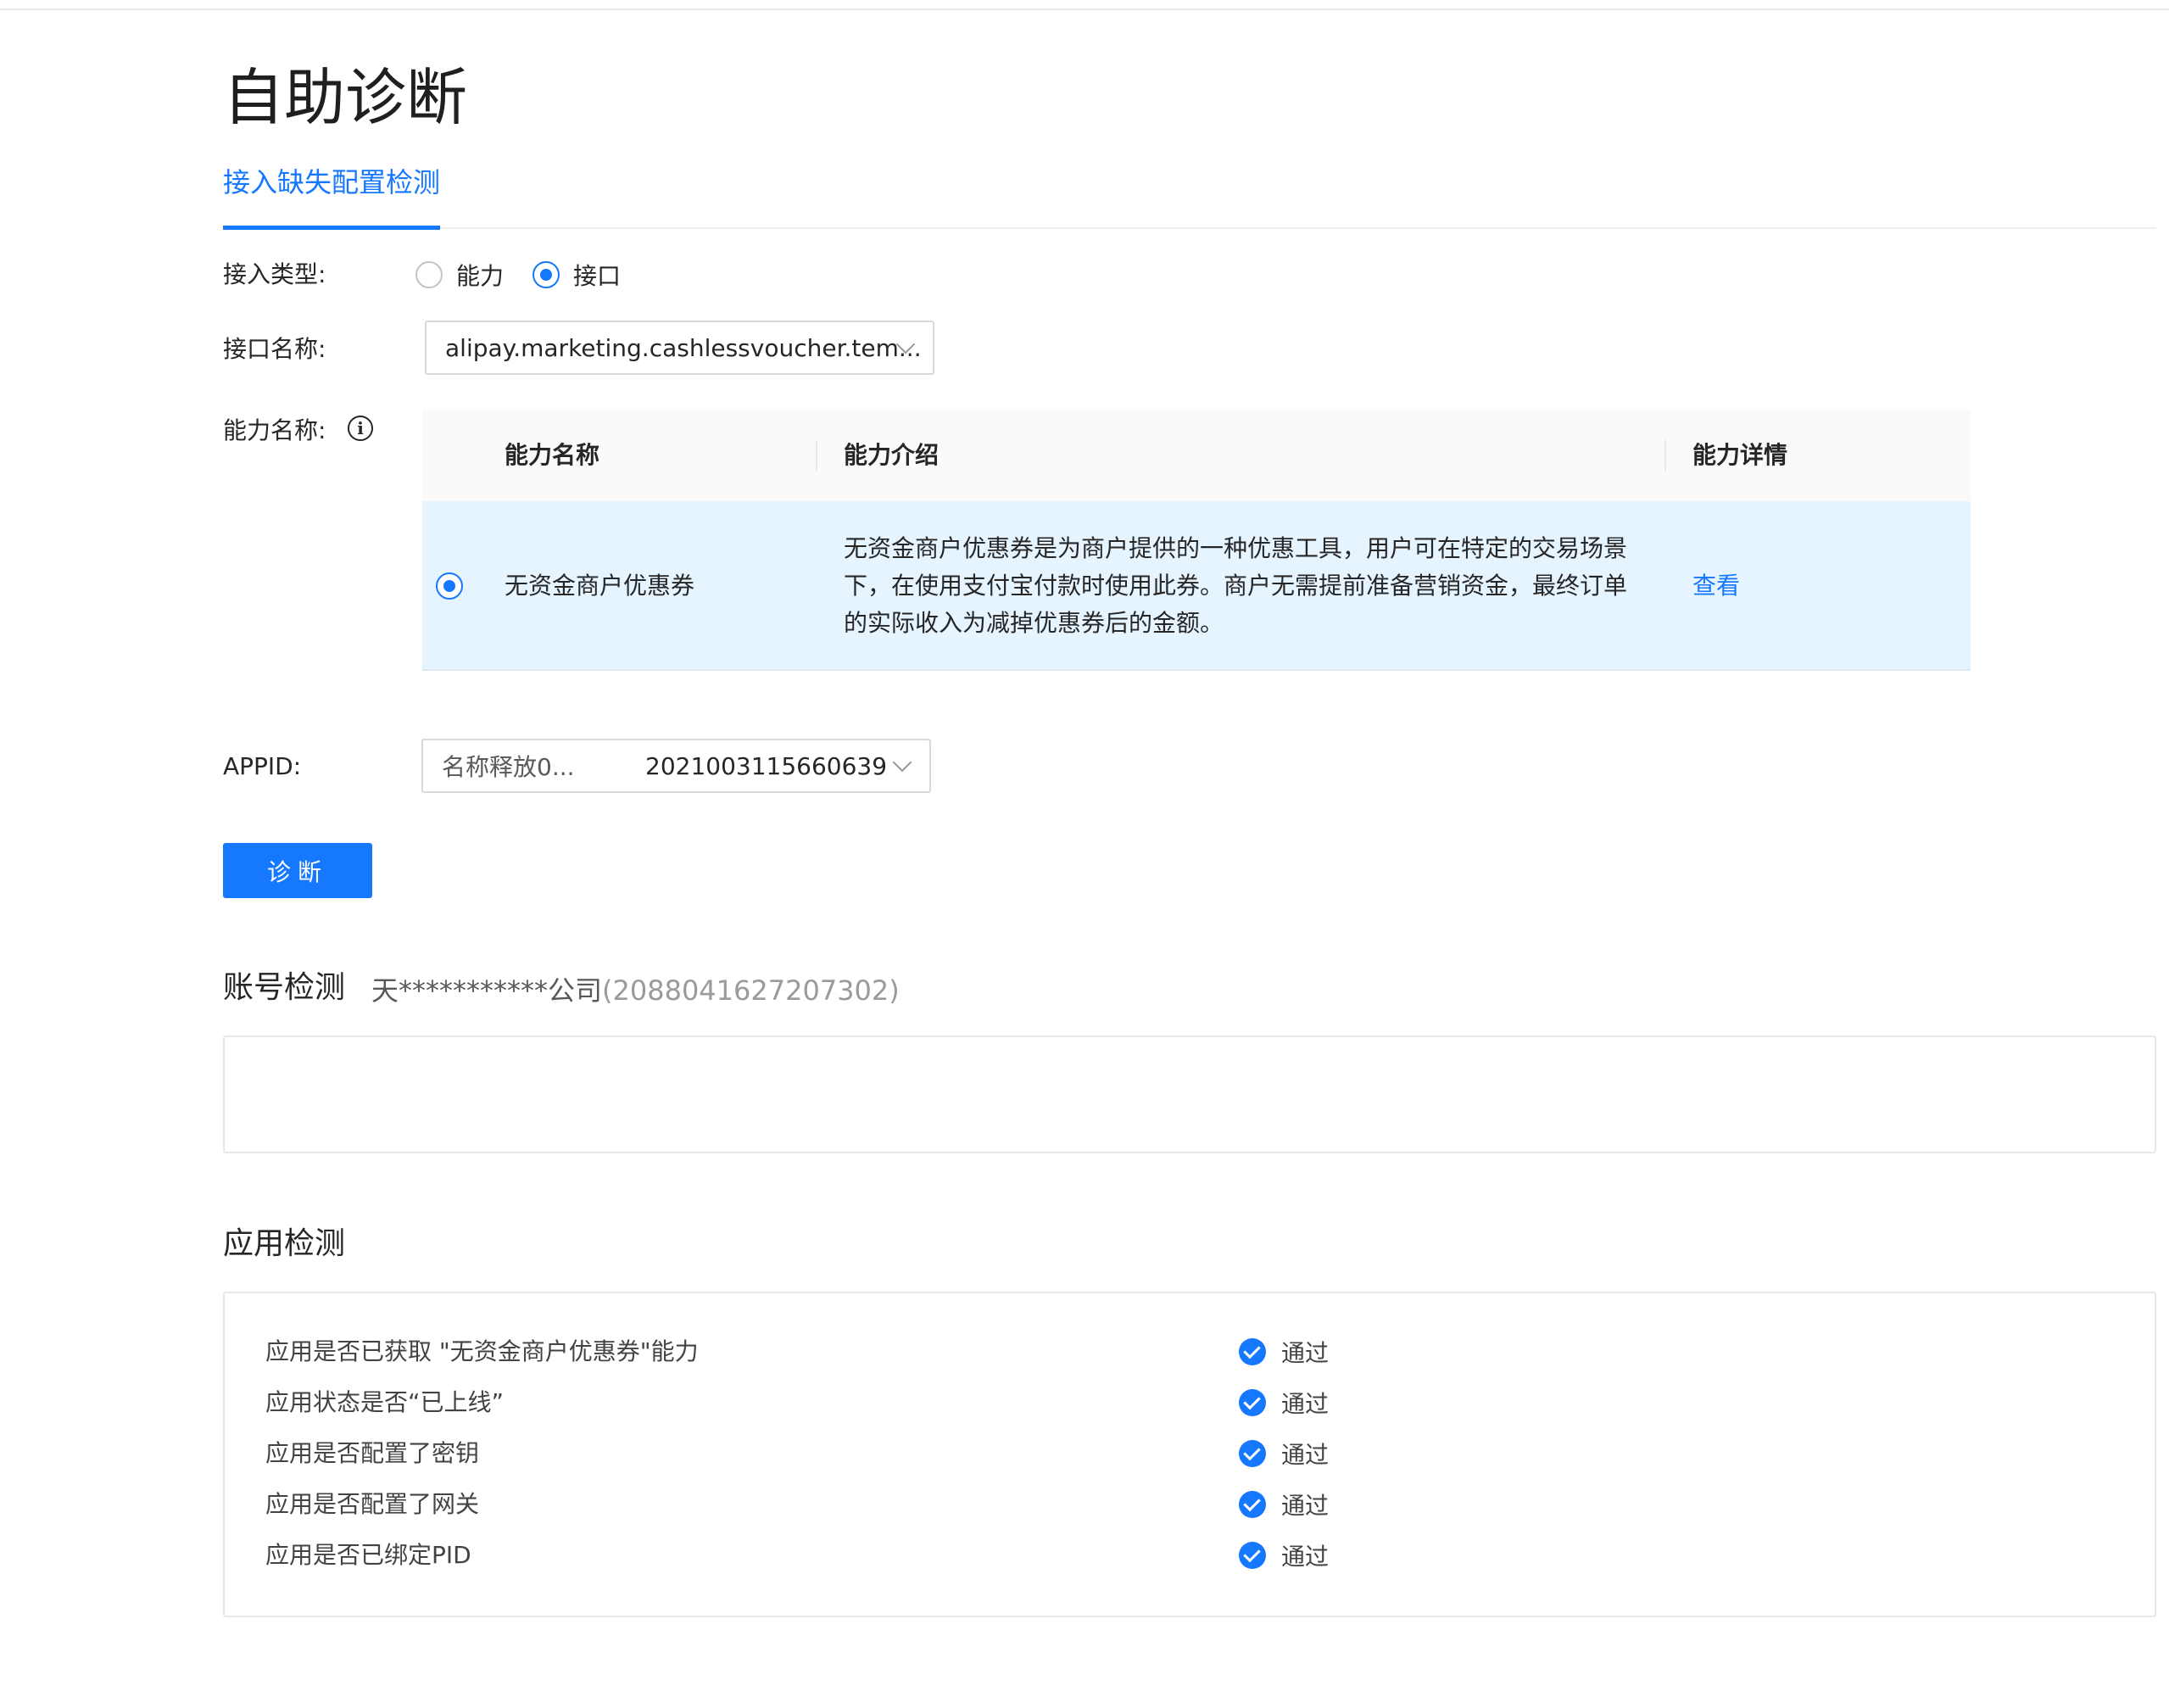 This screenshot has width=2169, height=1708. What do you see at coordinates (334, 195) in the screenshot?
I see `tab-access-config-check: 接入缺失配置检测` at bounding box center [334, 195].